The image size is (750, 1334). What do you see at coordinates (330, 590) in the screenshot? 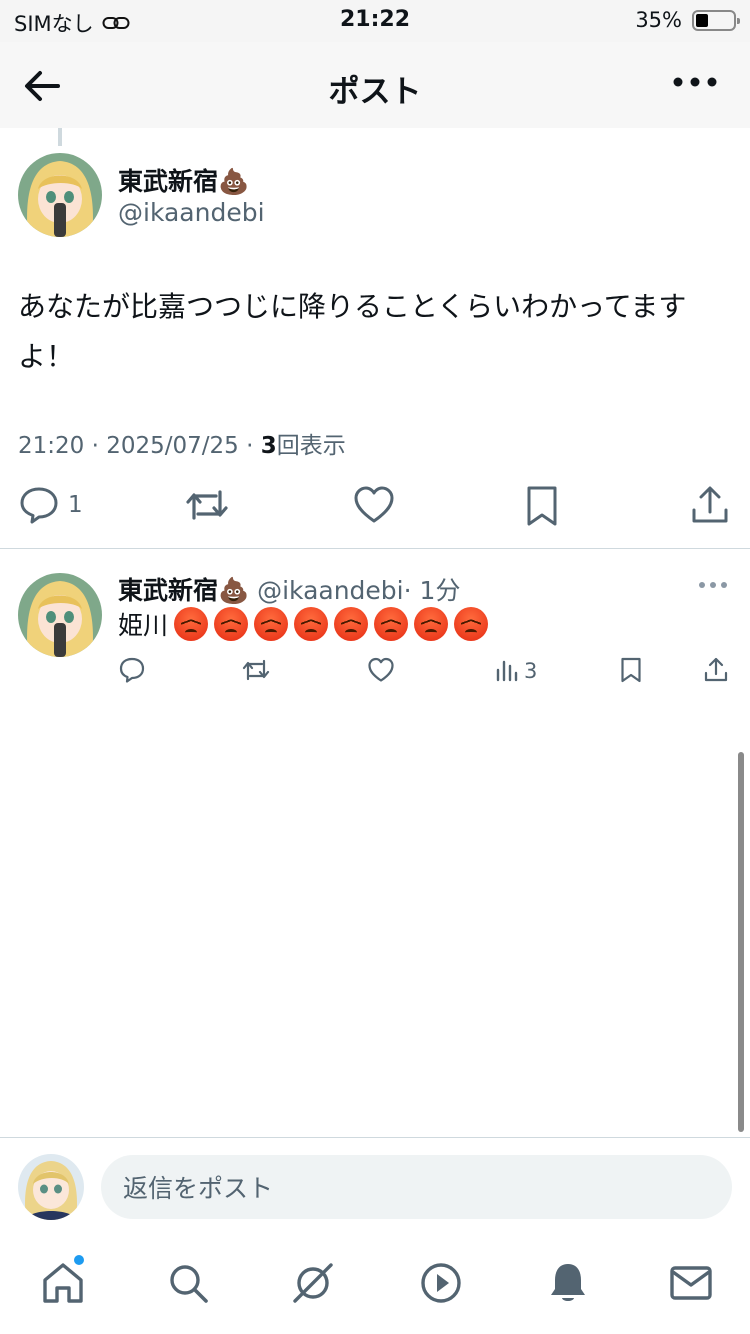
I see `reply-author-handle: @ikaandebi` at bounding box center [330, 590].